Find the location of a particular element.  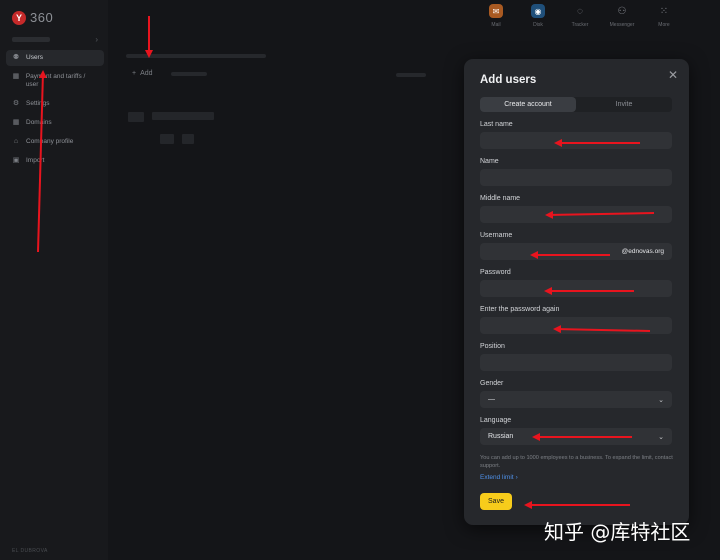

yandex-logo-icon: Y is located at coordinates (19, 17).